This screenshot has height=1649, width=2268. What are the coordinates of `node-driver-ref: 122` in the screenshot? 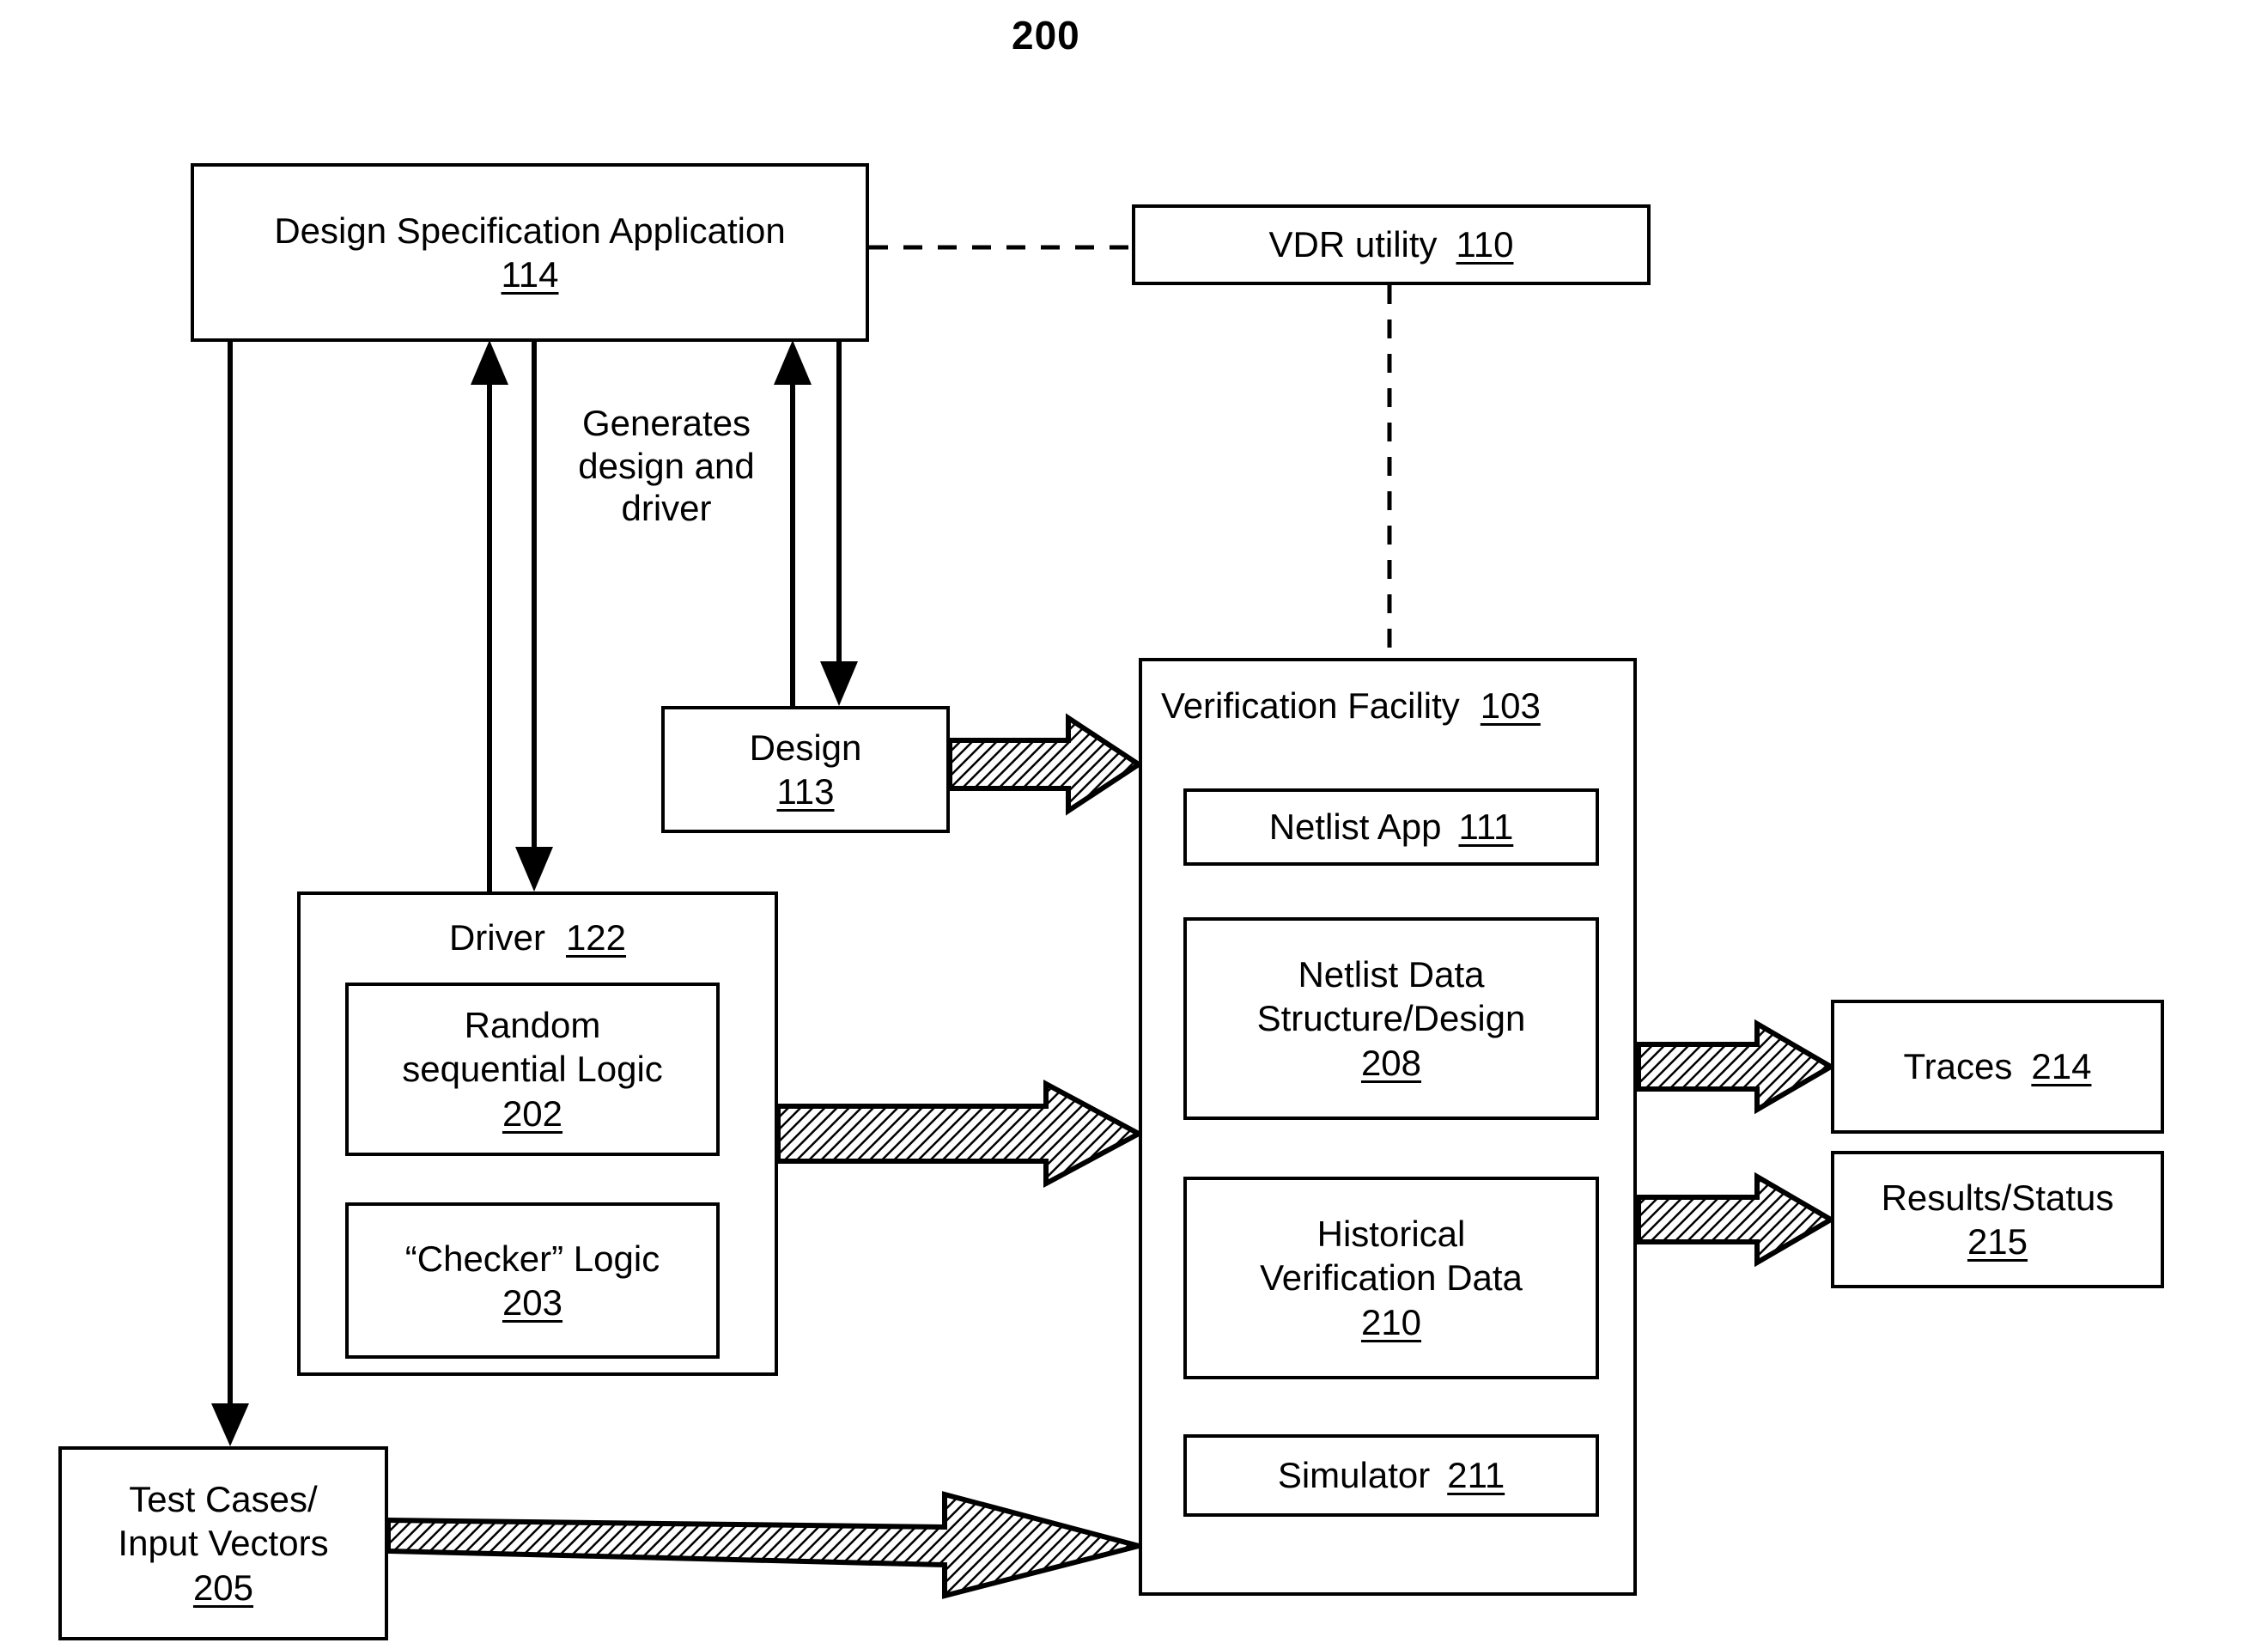 It's located at (596, 937).